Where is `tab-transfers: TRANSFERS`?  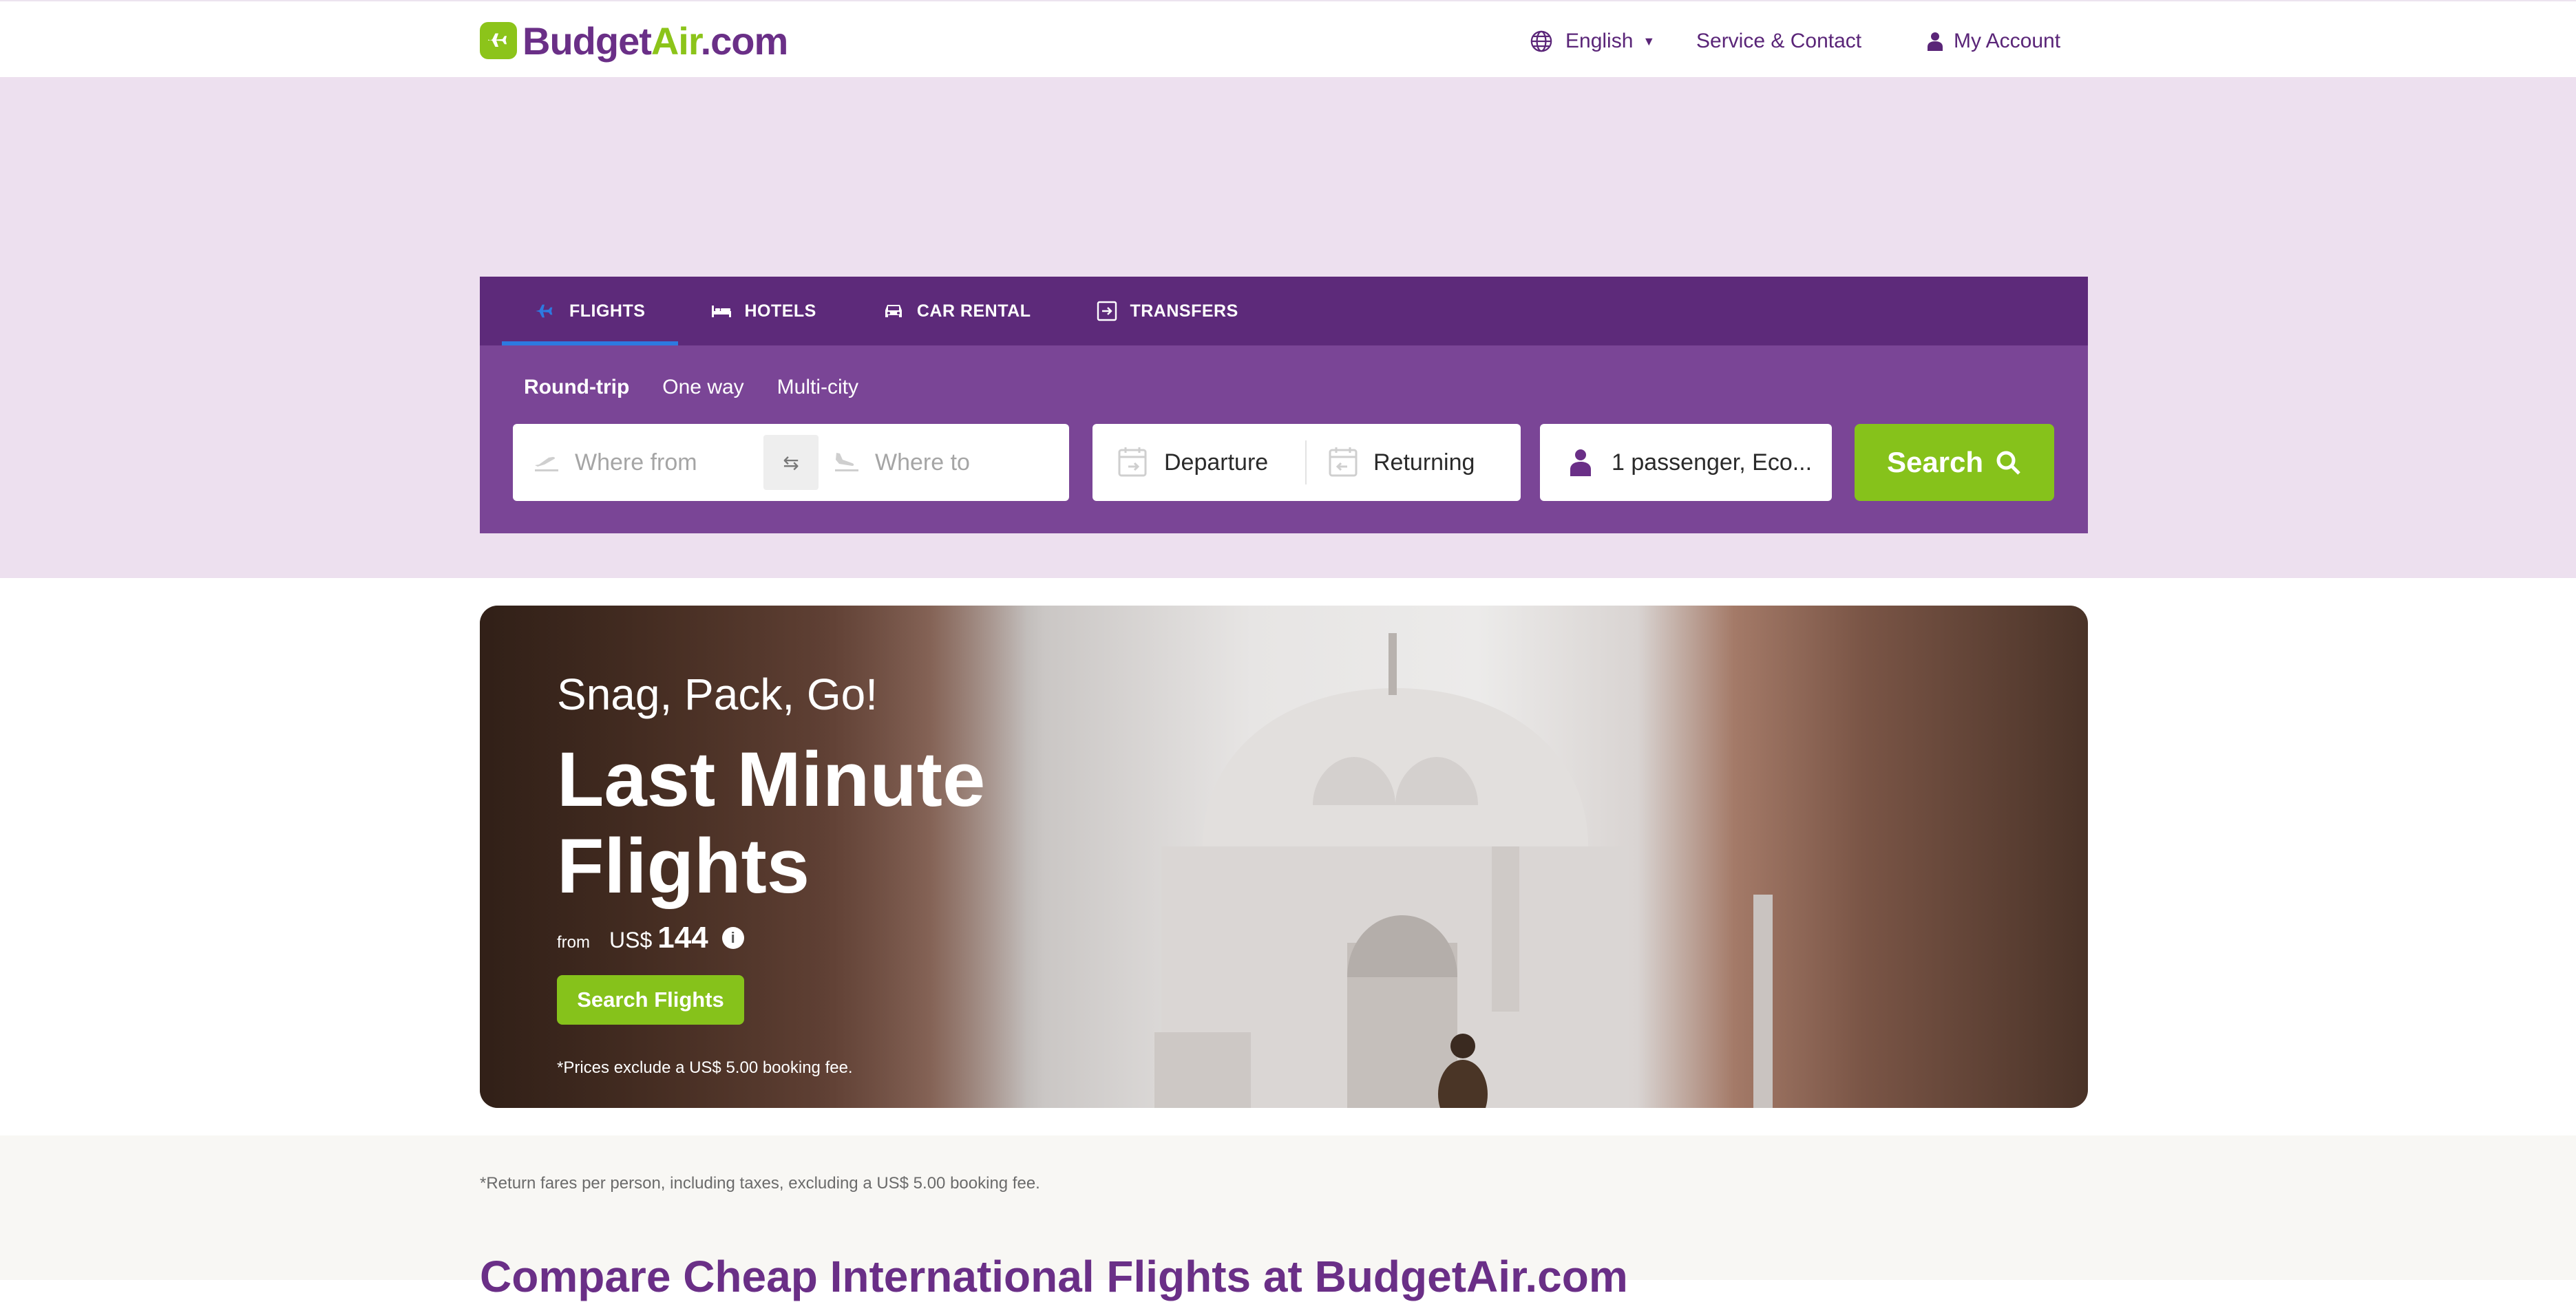
tab-transfers: TRANSFERS is located at coordinates (1167, 311).